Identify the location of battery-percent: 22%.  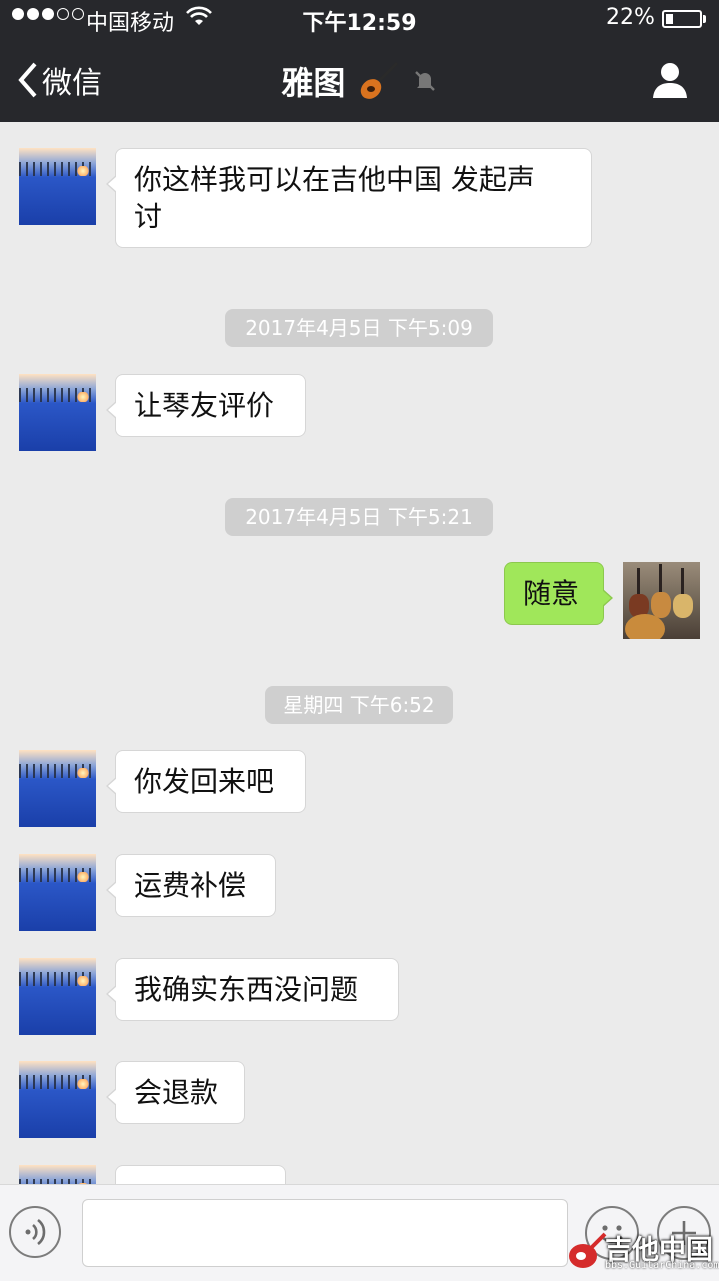
(630, 17).